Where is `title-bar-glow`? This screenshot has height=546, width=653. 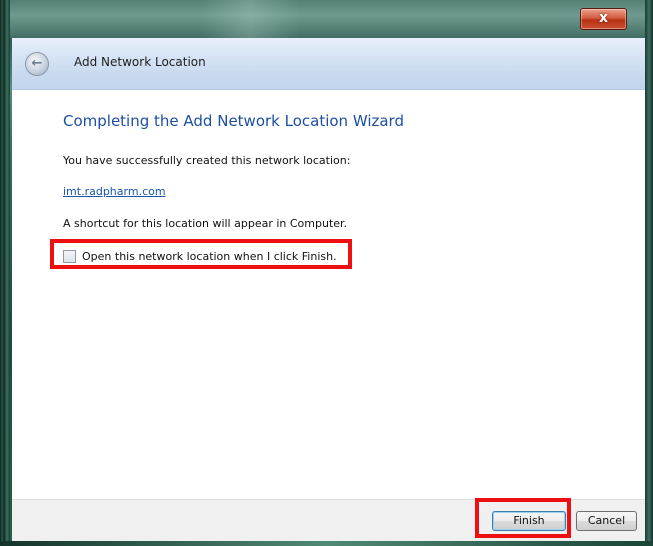
title-bar-glow is located at coordinates (250, 19).